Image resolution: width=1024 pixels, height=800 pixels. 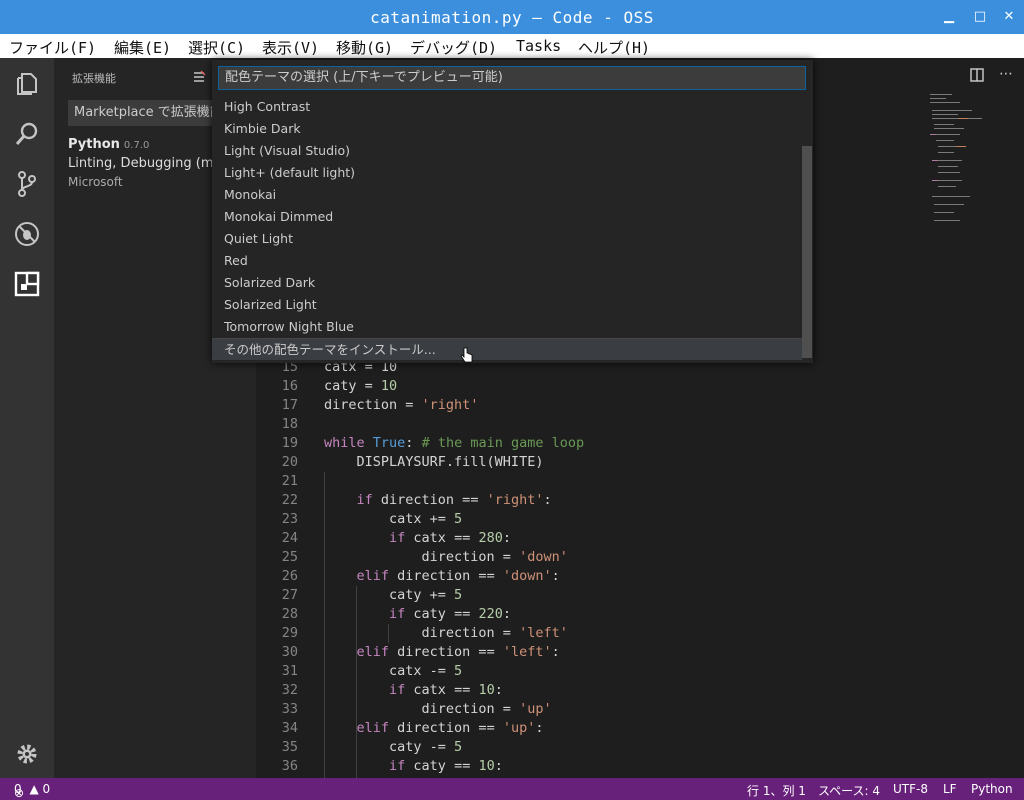 What do you see at coordinates (466, 355) in the screenshot?
I see `hand-cursor-icon` at bounding box center [466, 355].